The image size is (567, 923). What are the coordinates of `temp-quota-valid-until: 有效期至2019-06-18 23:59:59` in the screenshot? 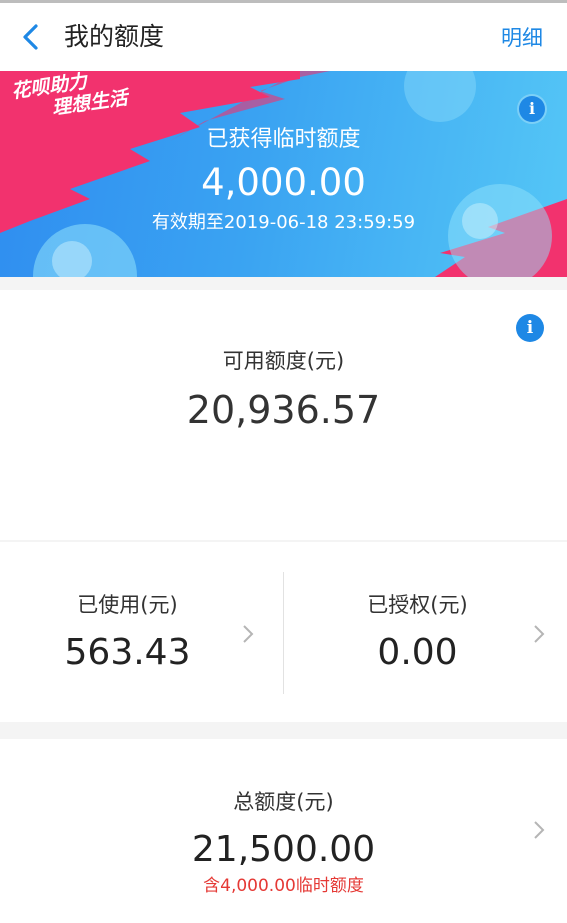 It's located at (283, 222).